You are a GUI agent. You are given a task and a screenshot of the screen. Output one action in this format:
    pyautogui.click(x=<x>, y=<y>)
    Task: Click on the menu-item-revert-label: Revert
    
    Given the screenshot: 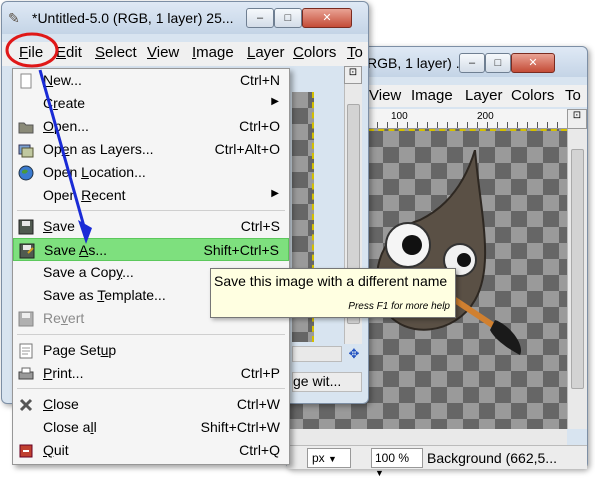 What is the action you would take?
    pyautogui.click(x=64, y=318)
    